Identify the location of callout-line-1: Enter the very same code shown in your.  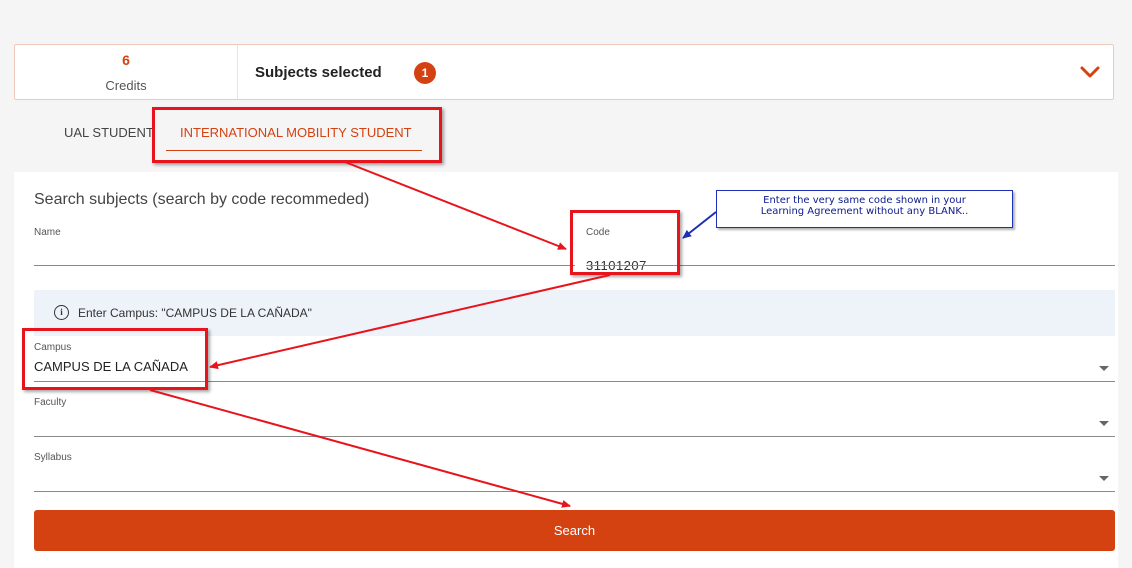
(864, 200).